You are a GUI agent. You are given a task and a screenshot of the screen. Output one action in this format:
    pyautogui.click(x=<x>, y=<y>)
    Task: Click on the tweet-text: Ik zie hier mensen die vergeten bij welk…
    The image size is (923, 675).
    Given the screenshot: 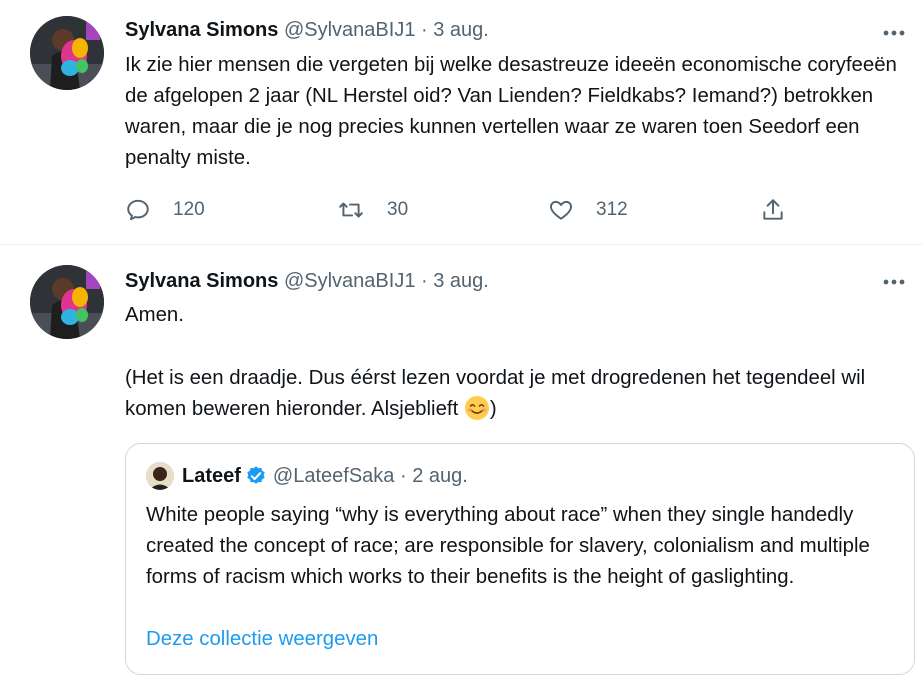 What is the action you would take?
    pyautogui.click(x=511, y=111)
    